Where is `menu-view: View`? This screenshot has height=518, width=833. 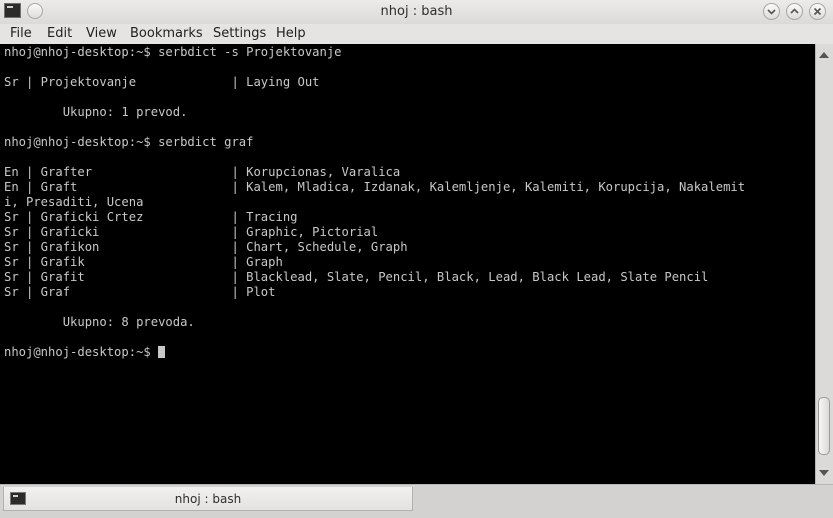
menu-view: View is located at coordinates (101, 33).